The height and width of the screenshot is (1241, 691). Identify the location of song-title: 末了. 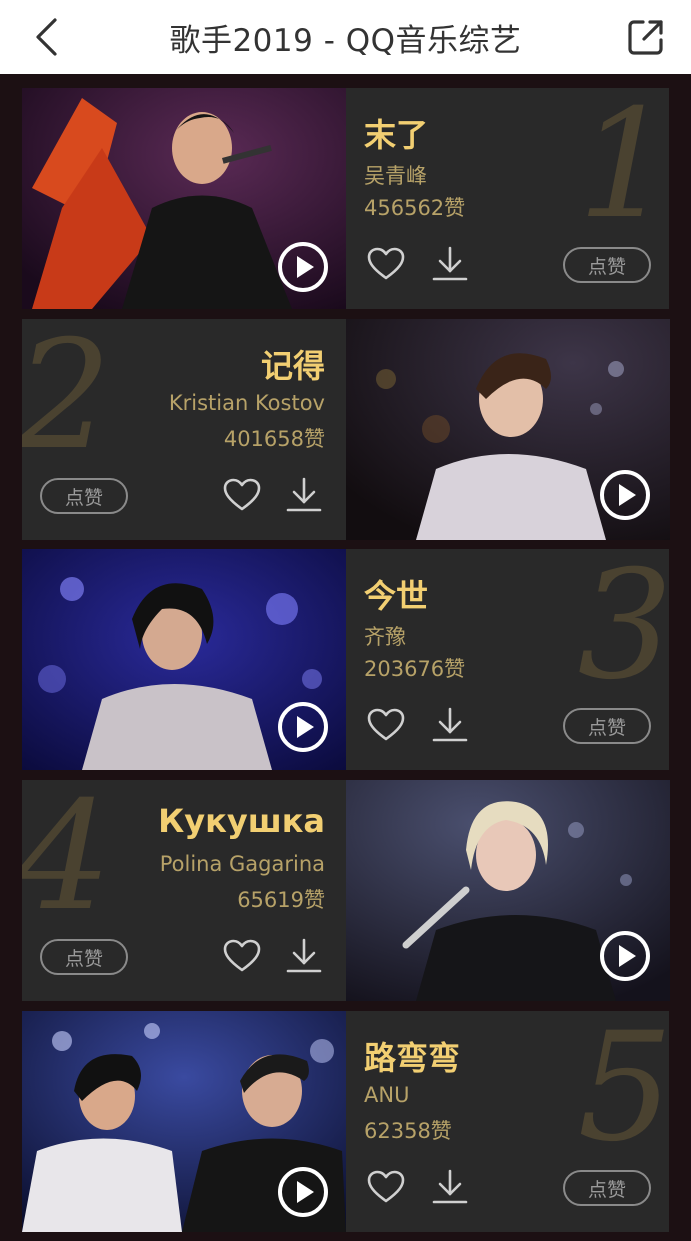
(396, 133).